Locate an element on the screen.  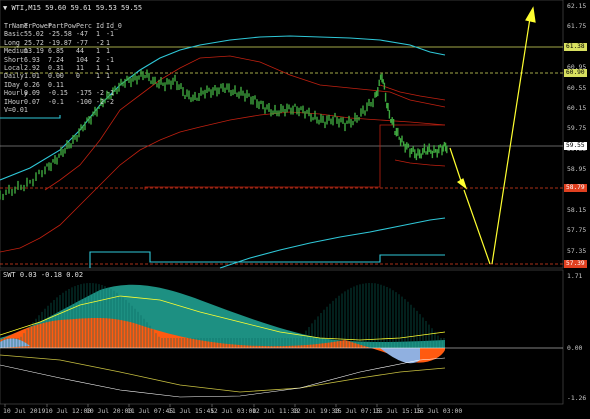
table-cell: -47 is located at coordinates (82, 34).